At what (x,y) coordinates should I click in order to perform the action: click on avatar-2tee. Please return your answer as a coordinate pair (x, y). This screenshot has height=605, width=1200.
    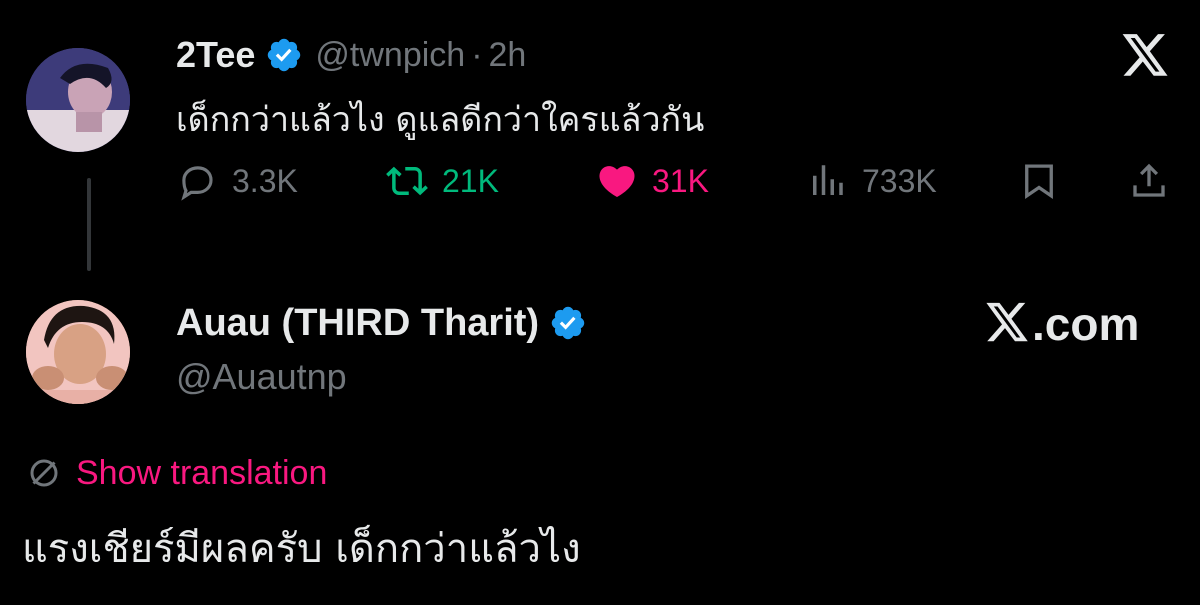
    Looking at the image, I should click on (78, 100).